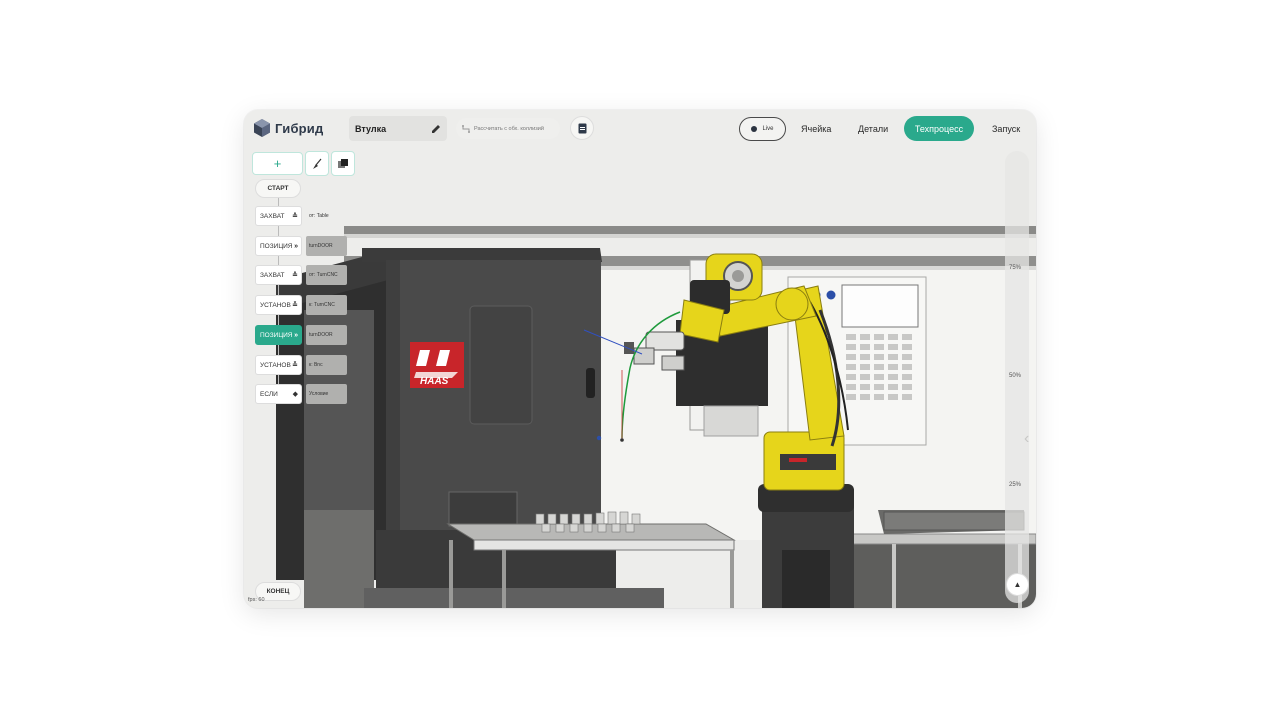 This screenshot has width=1280, height=720. I want to click on layers-icon, so click(343, 163).